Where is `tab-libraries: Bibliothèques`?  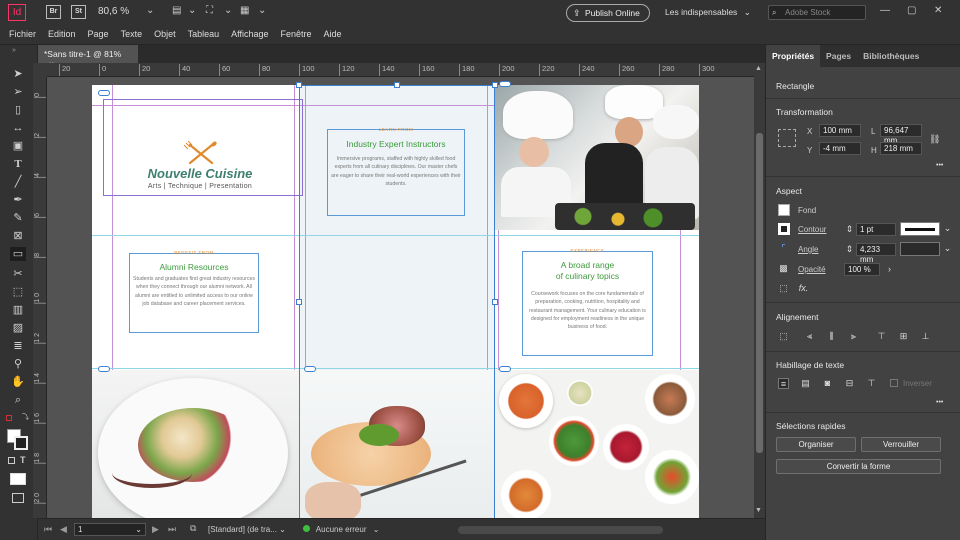 tab-libraries: Bibliothèques is located at coordinates (891, 56).